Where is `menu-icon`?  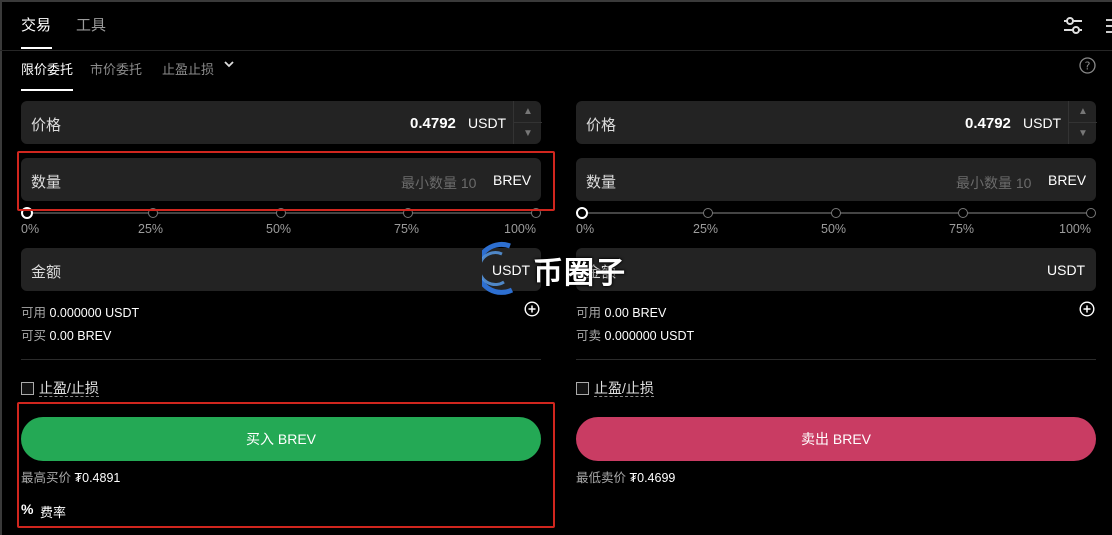
menu-icon is located at coordinates (1107, 26).